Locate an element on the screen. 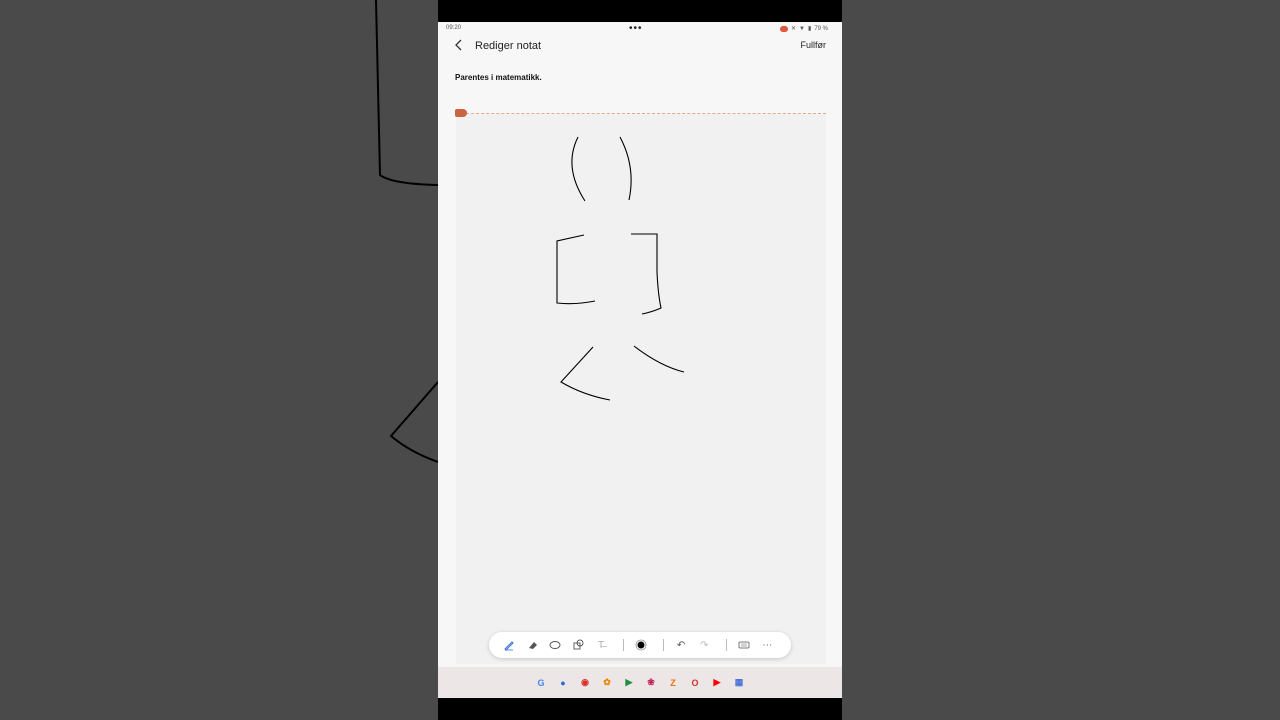  lasso-icon is located at coordinates (554, 645).